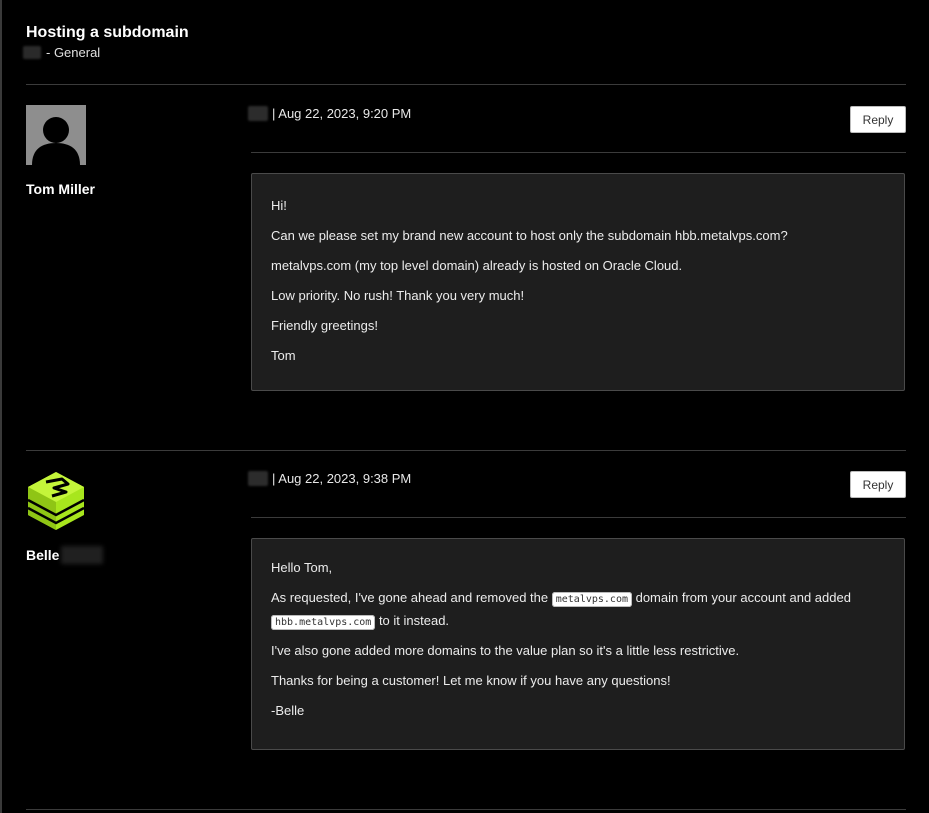 This screenshot has height=813, width=929. I want to click on post-line: Hello Tom,, so click(302, 567).